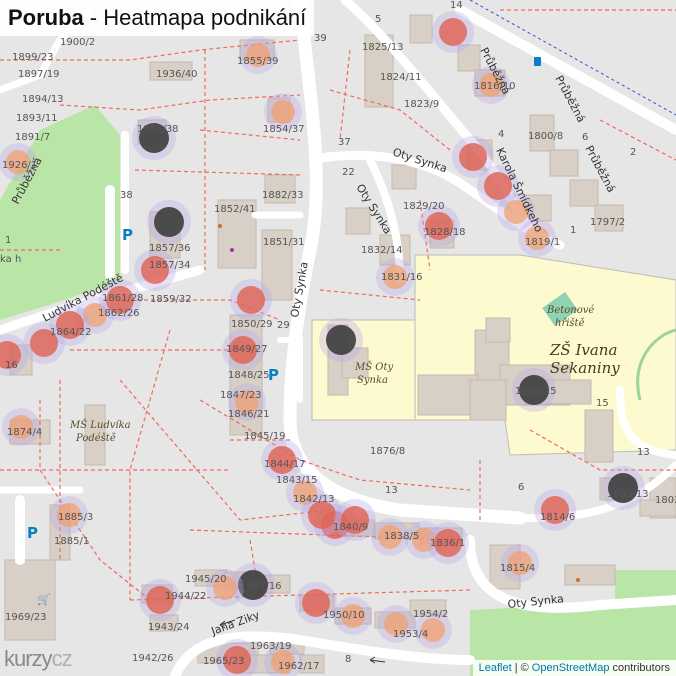 The height and width of the screenshot is (676, 676). Describe the element at coordinates (424, 206) in the screenshot. I see `house-number-label: 1829/20` at that location.